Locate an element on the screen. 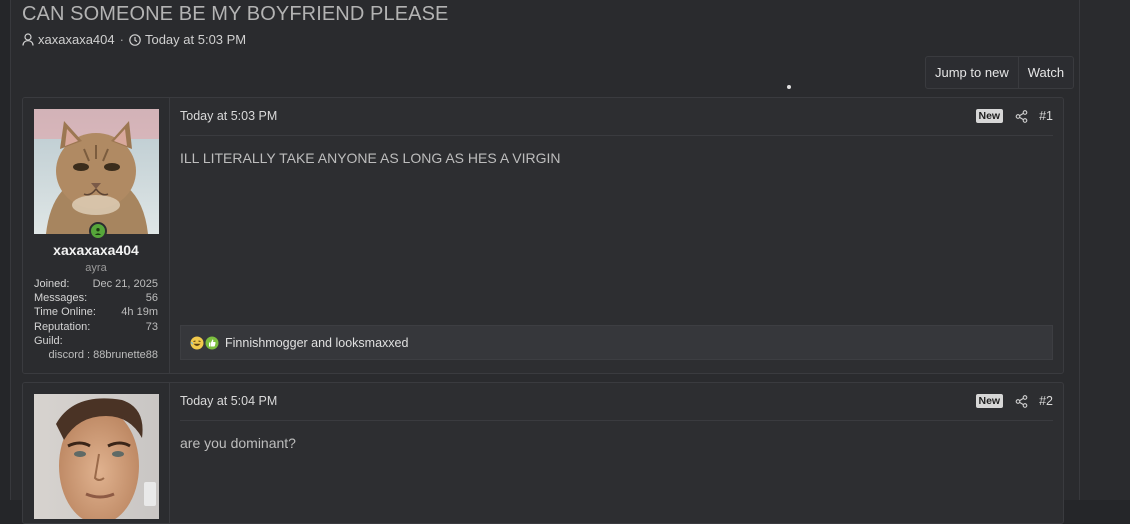 Image resolution: width=1130 pixels, height=524 pixels. stat-label: Time Online: is located at coordinates (65, 312).